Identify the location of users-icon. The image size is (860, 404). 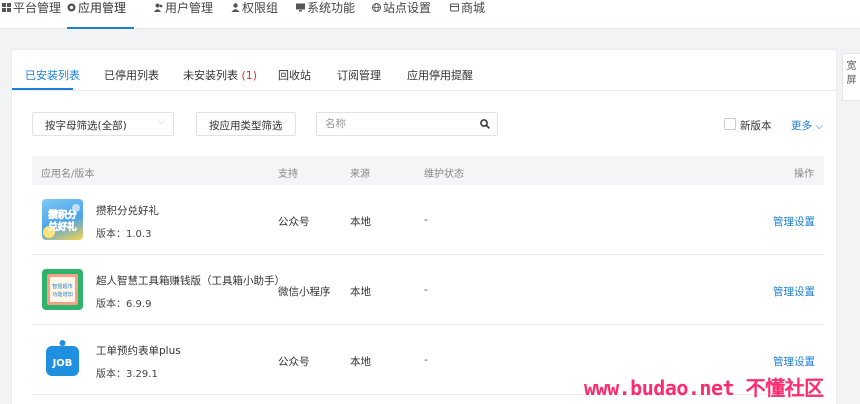
(158, 9).